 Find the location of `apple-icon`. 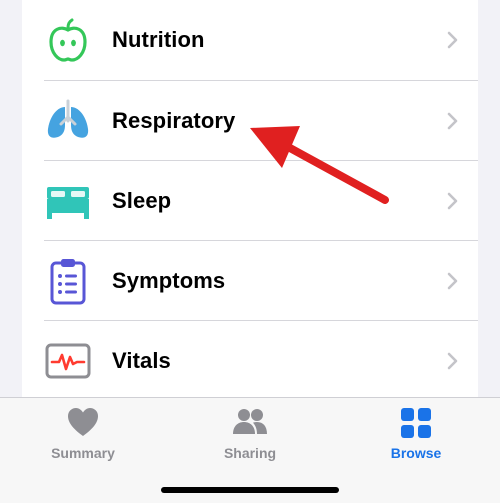

apple-icon is located at coordinates (68, 40).